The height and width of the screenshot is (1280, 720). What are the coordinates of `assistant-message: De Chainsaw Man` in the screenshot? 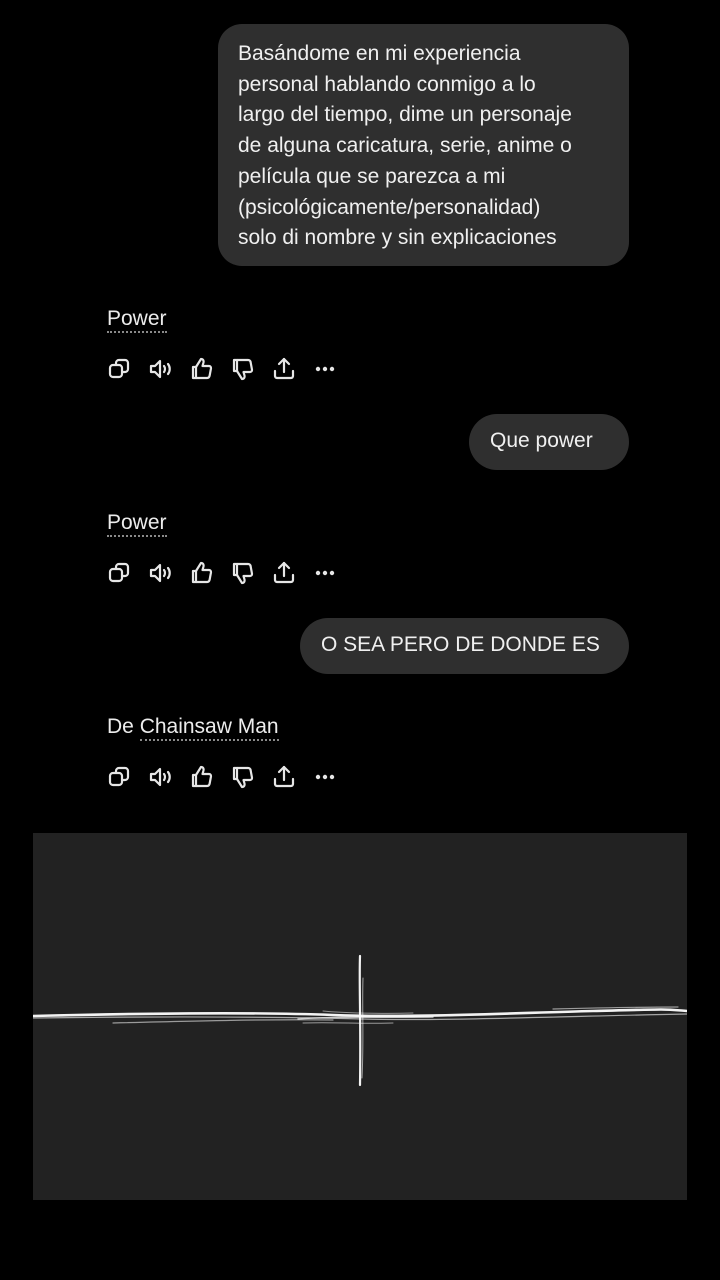 It's located at (193, 728).